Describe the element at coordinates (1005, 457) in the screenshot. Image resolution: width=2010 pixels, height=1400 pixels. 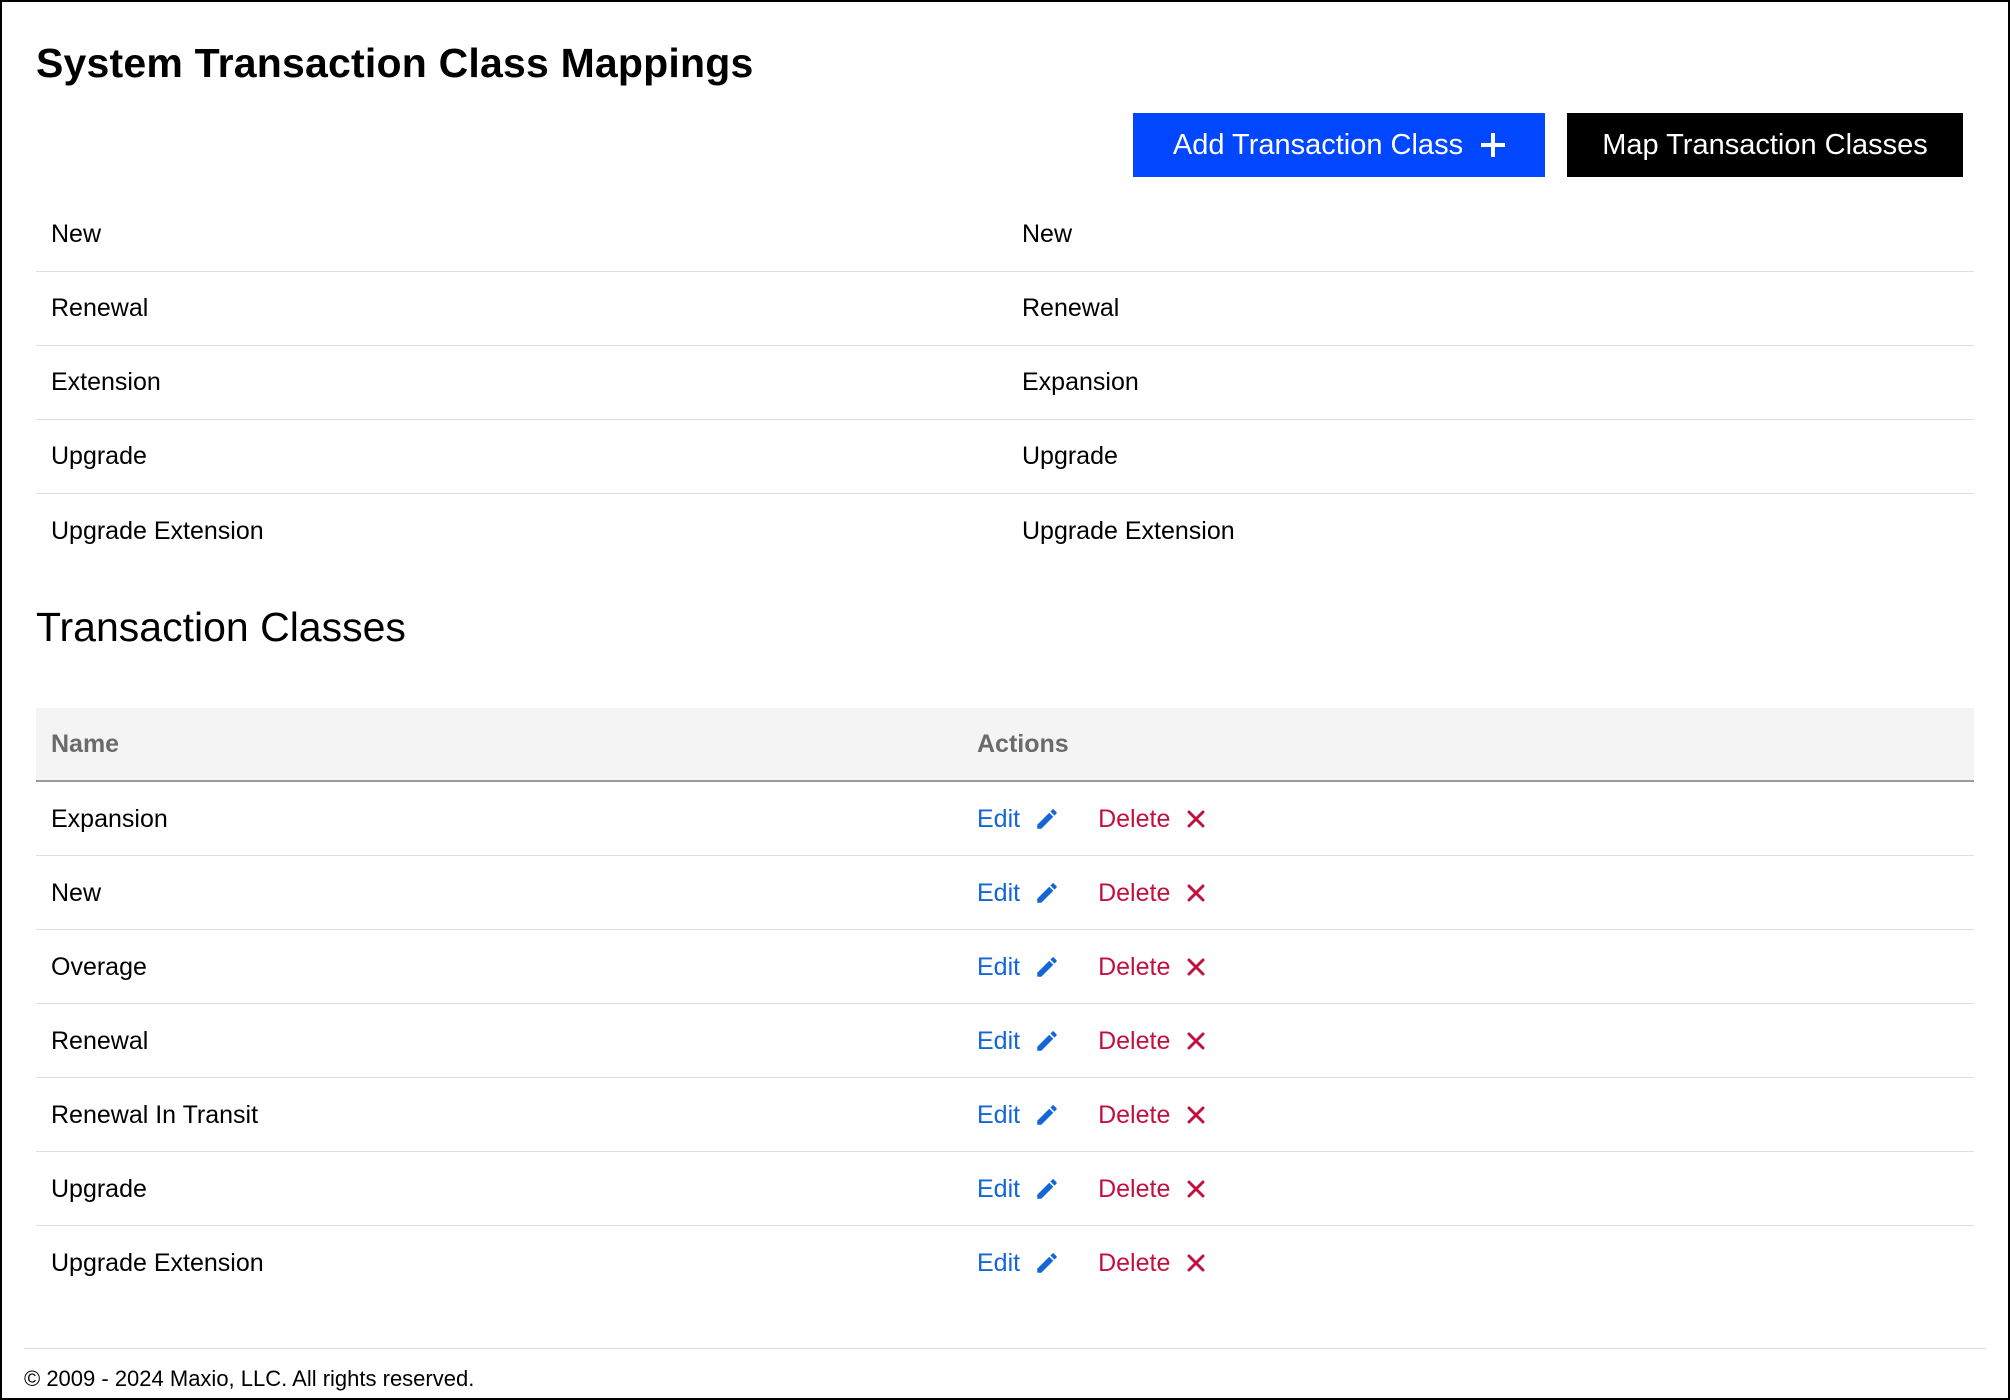
I see `mapping-row: Upgrade Upgrade` at that location.